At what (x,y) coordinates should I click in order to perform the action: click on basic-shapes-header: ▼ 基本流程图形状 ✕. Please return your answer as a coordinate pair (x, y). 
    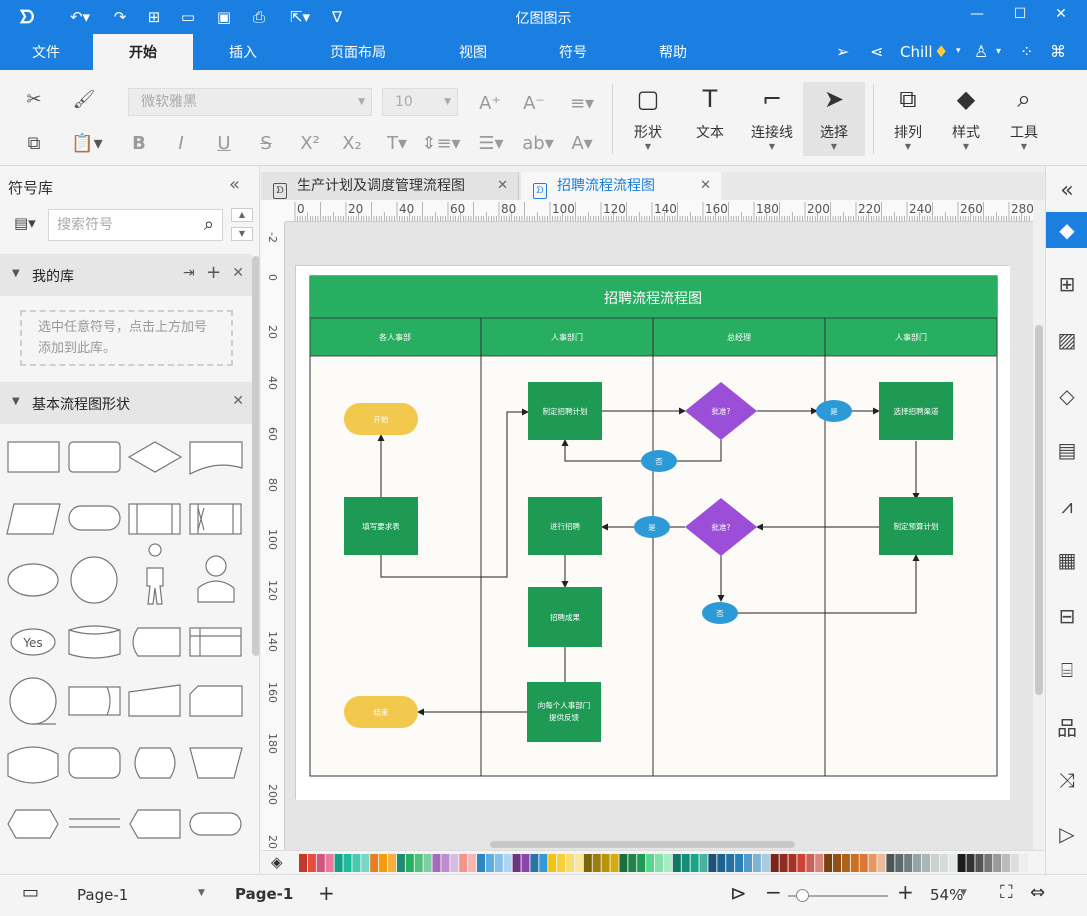
    Looking at the image, I should click on (126, 403).